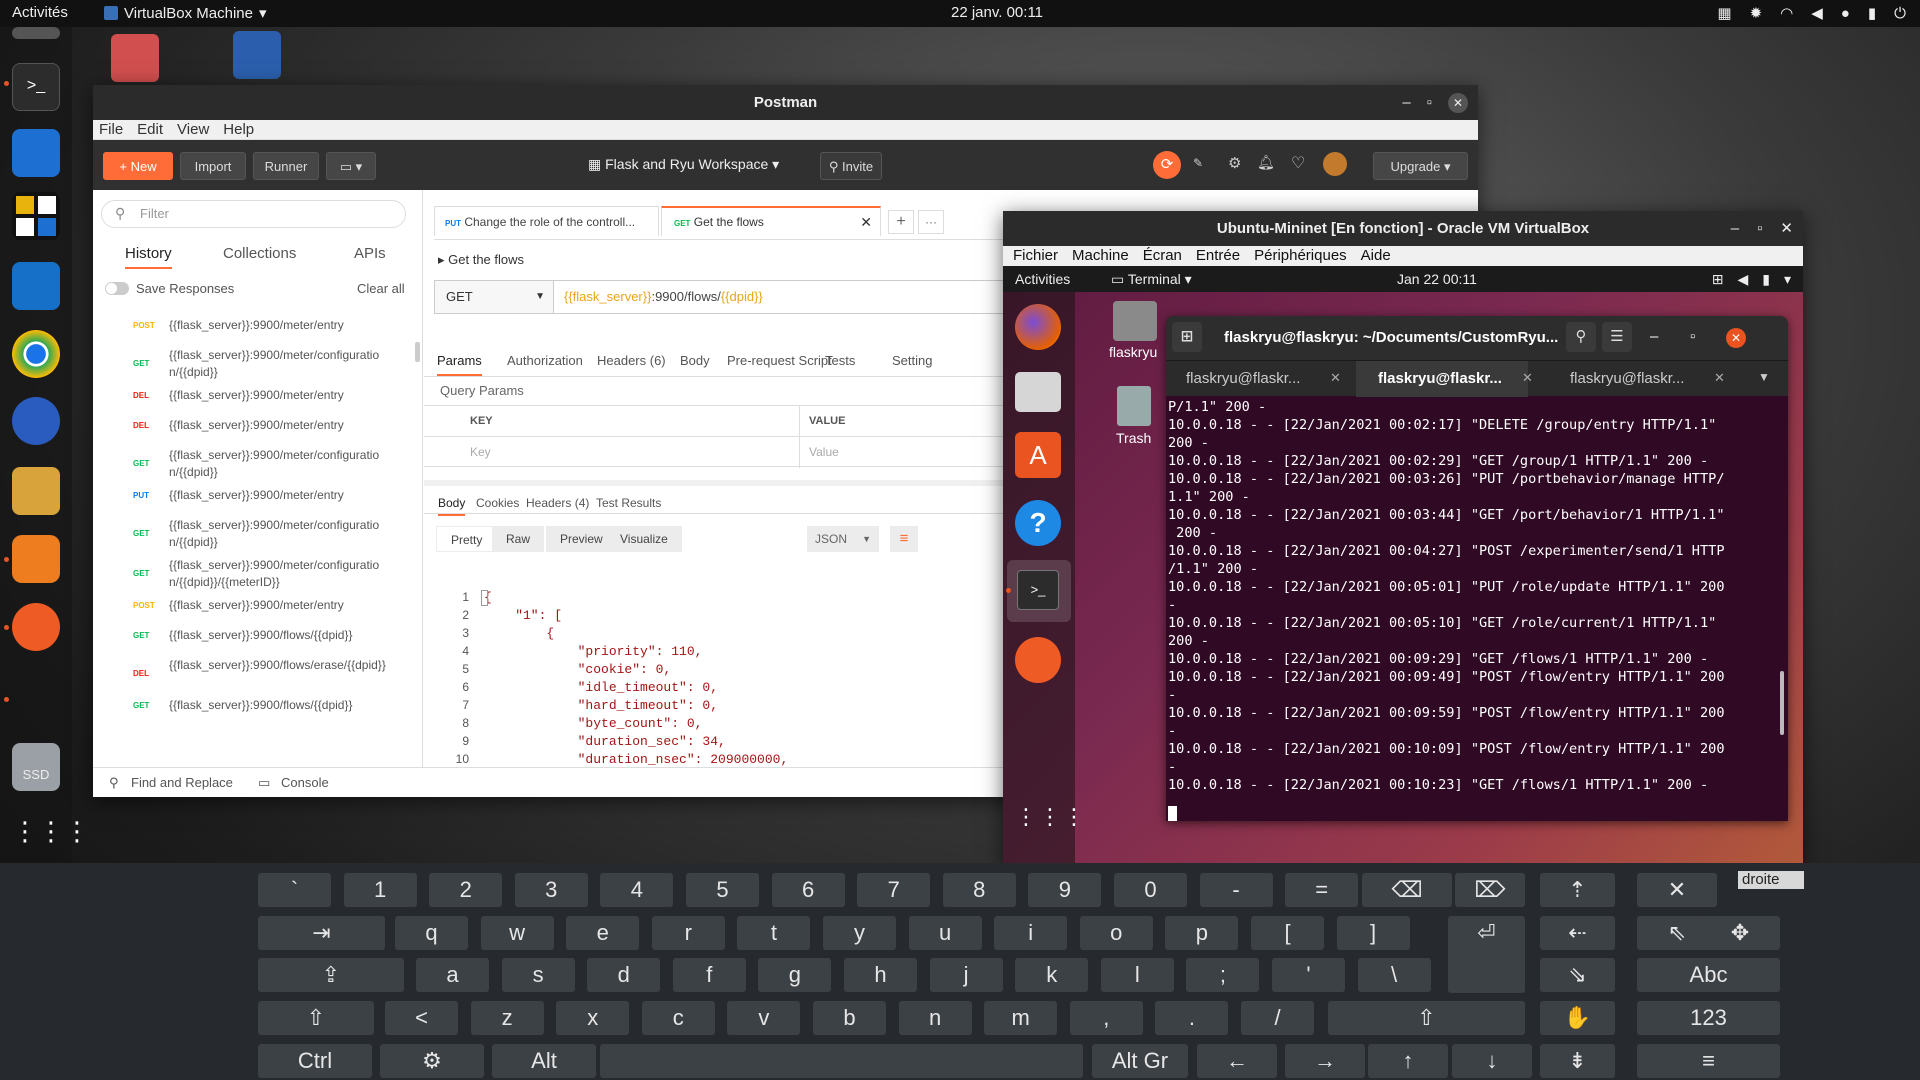 This screenshot has height=1080, width=1920. I want to click on more-tabs-icon: ···, so click(931, 222).